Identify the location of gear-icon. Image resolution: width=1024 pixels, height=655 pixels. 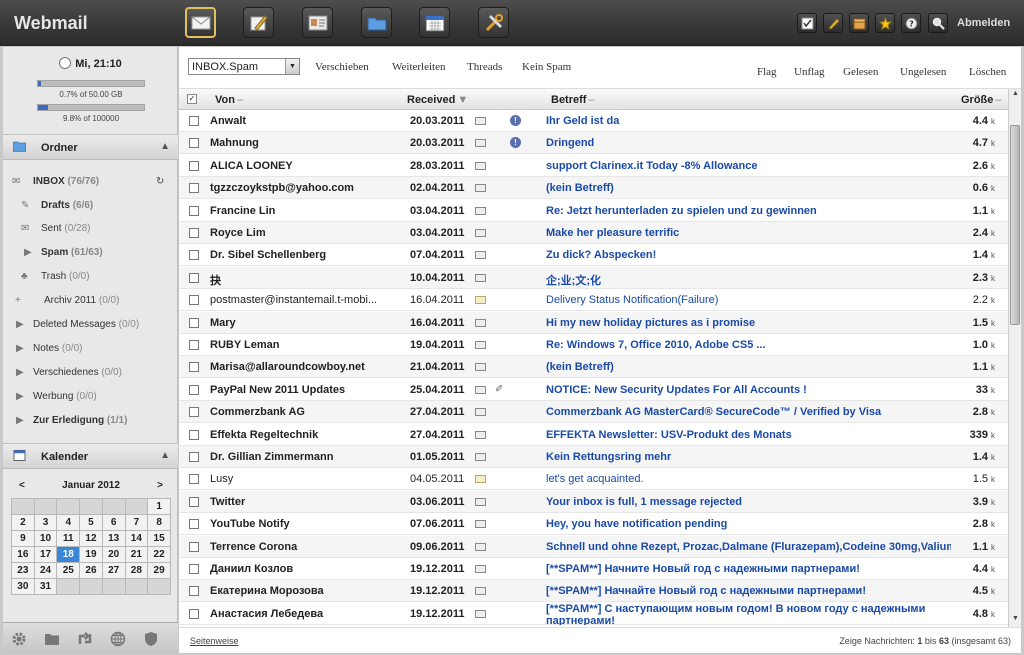
(19, 639).